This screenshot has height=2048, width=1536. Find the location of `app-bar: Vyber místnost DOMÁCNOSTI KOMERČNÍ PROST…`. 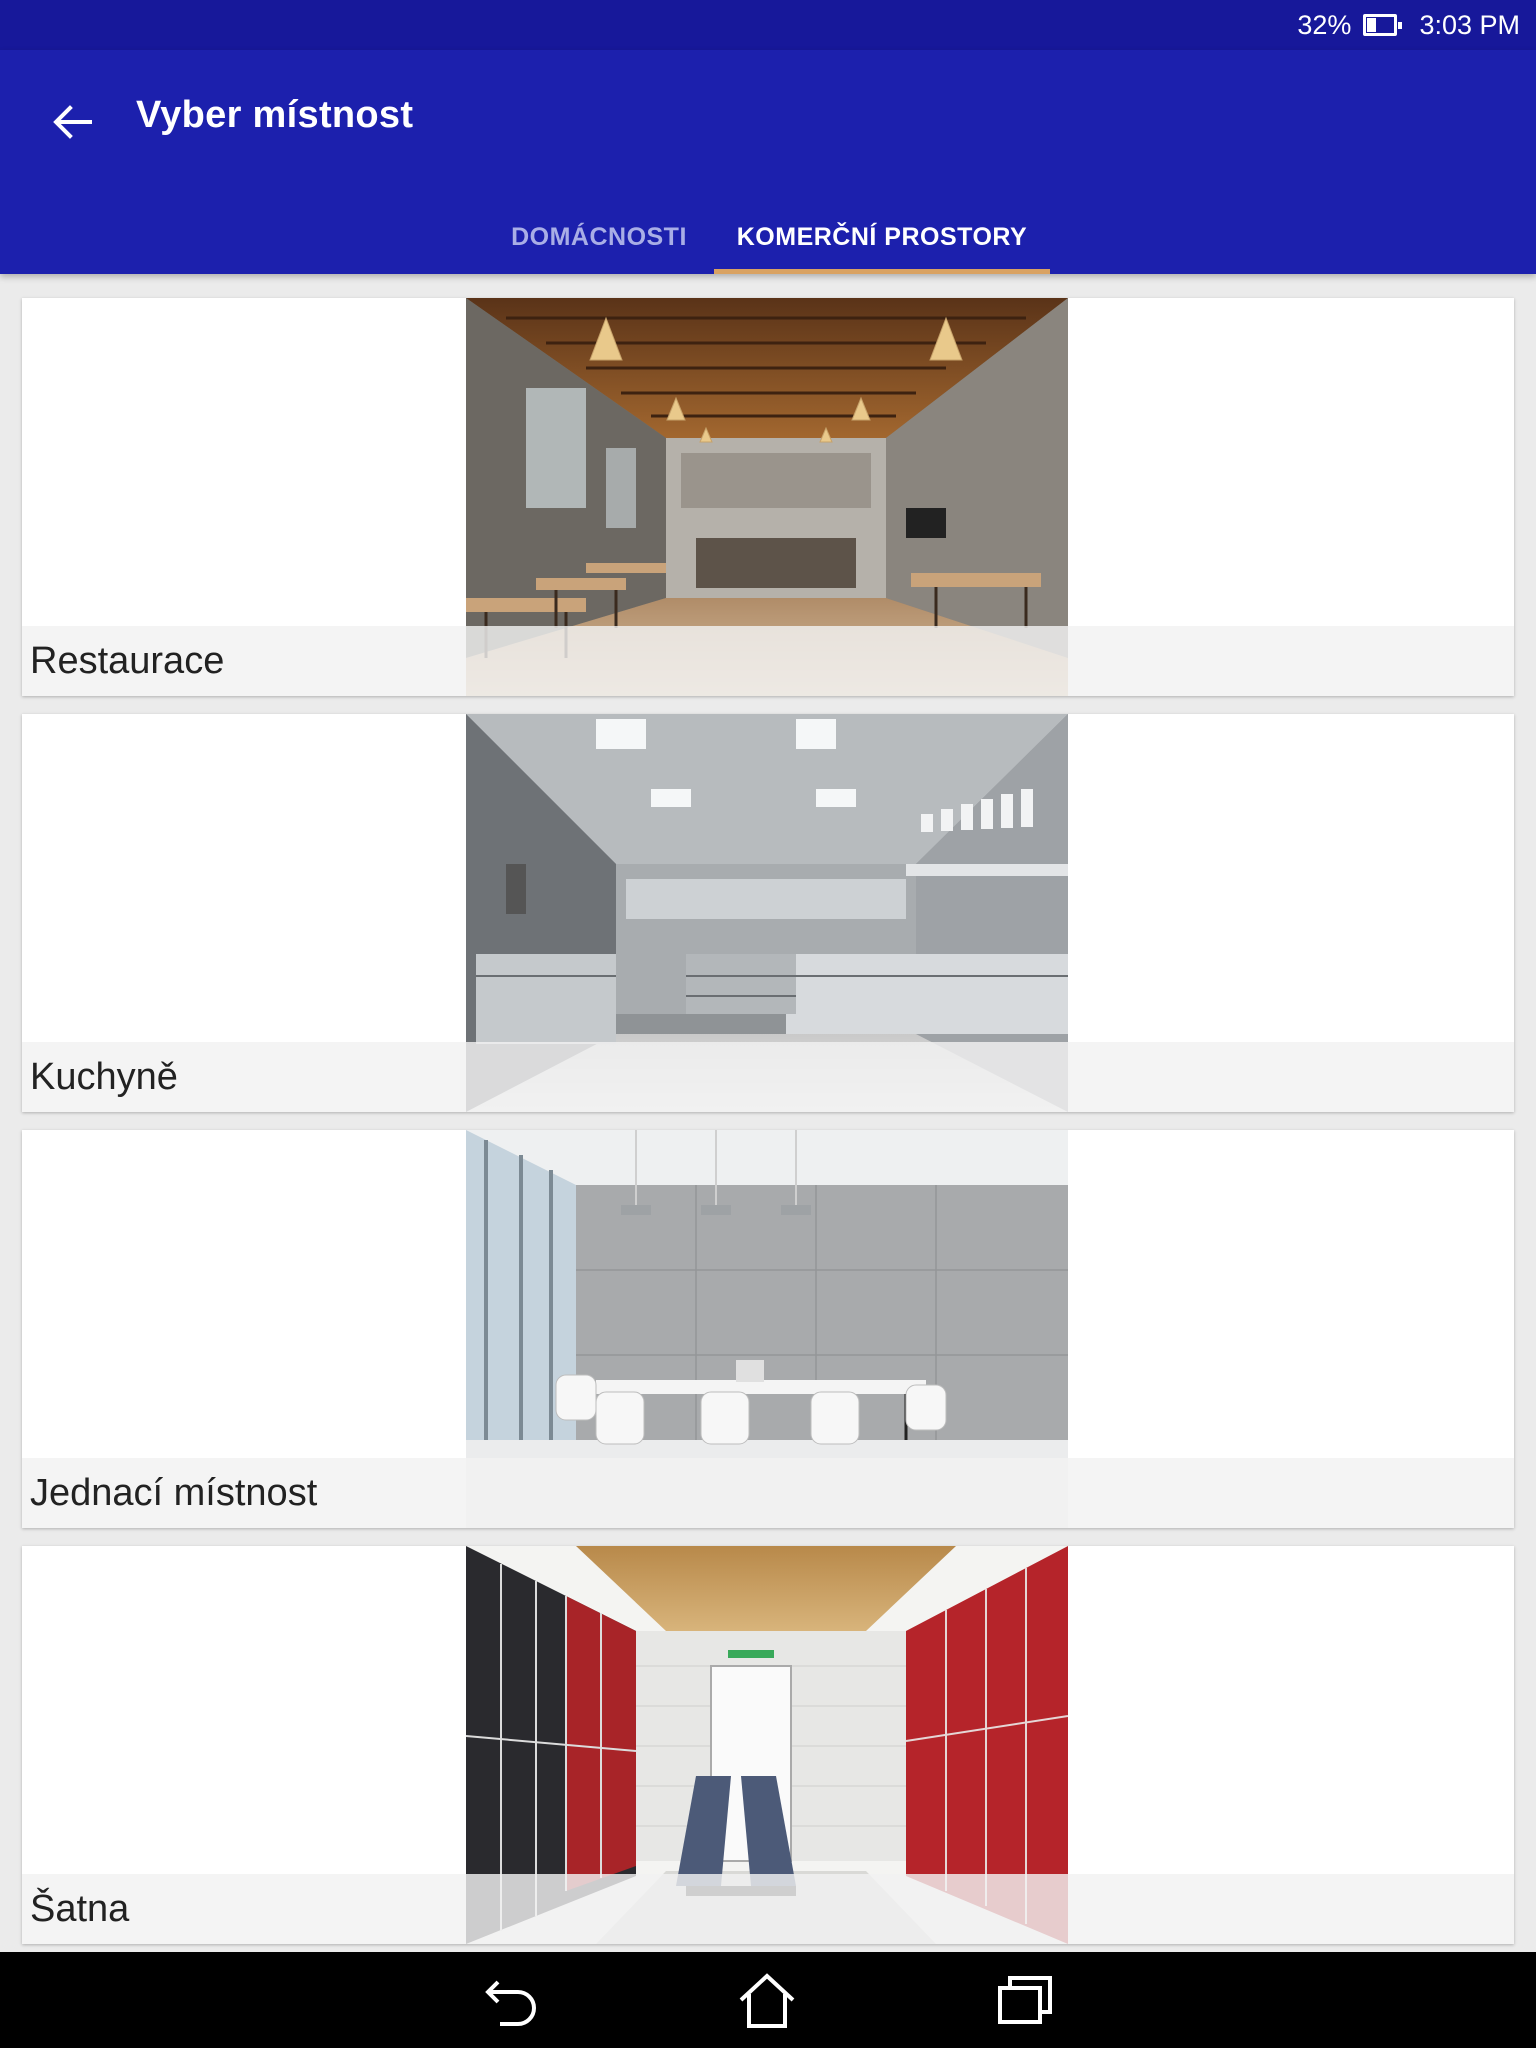

app-bar: Vyber místnost DOMÁCNOSTI KOMERČNÍ PROST… is located at coordinates (768, 162).